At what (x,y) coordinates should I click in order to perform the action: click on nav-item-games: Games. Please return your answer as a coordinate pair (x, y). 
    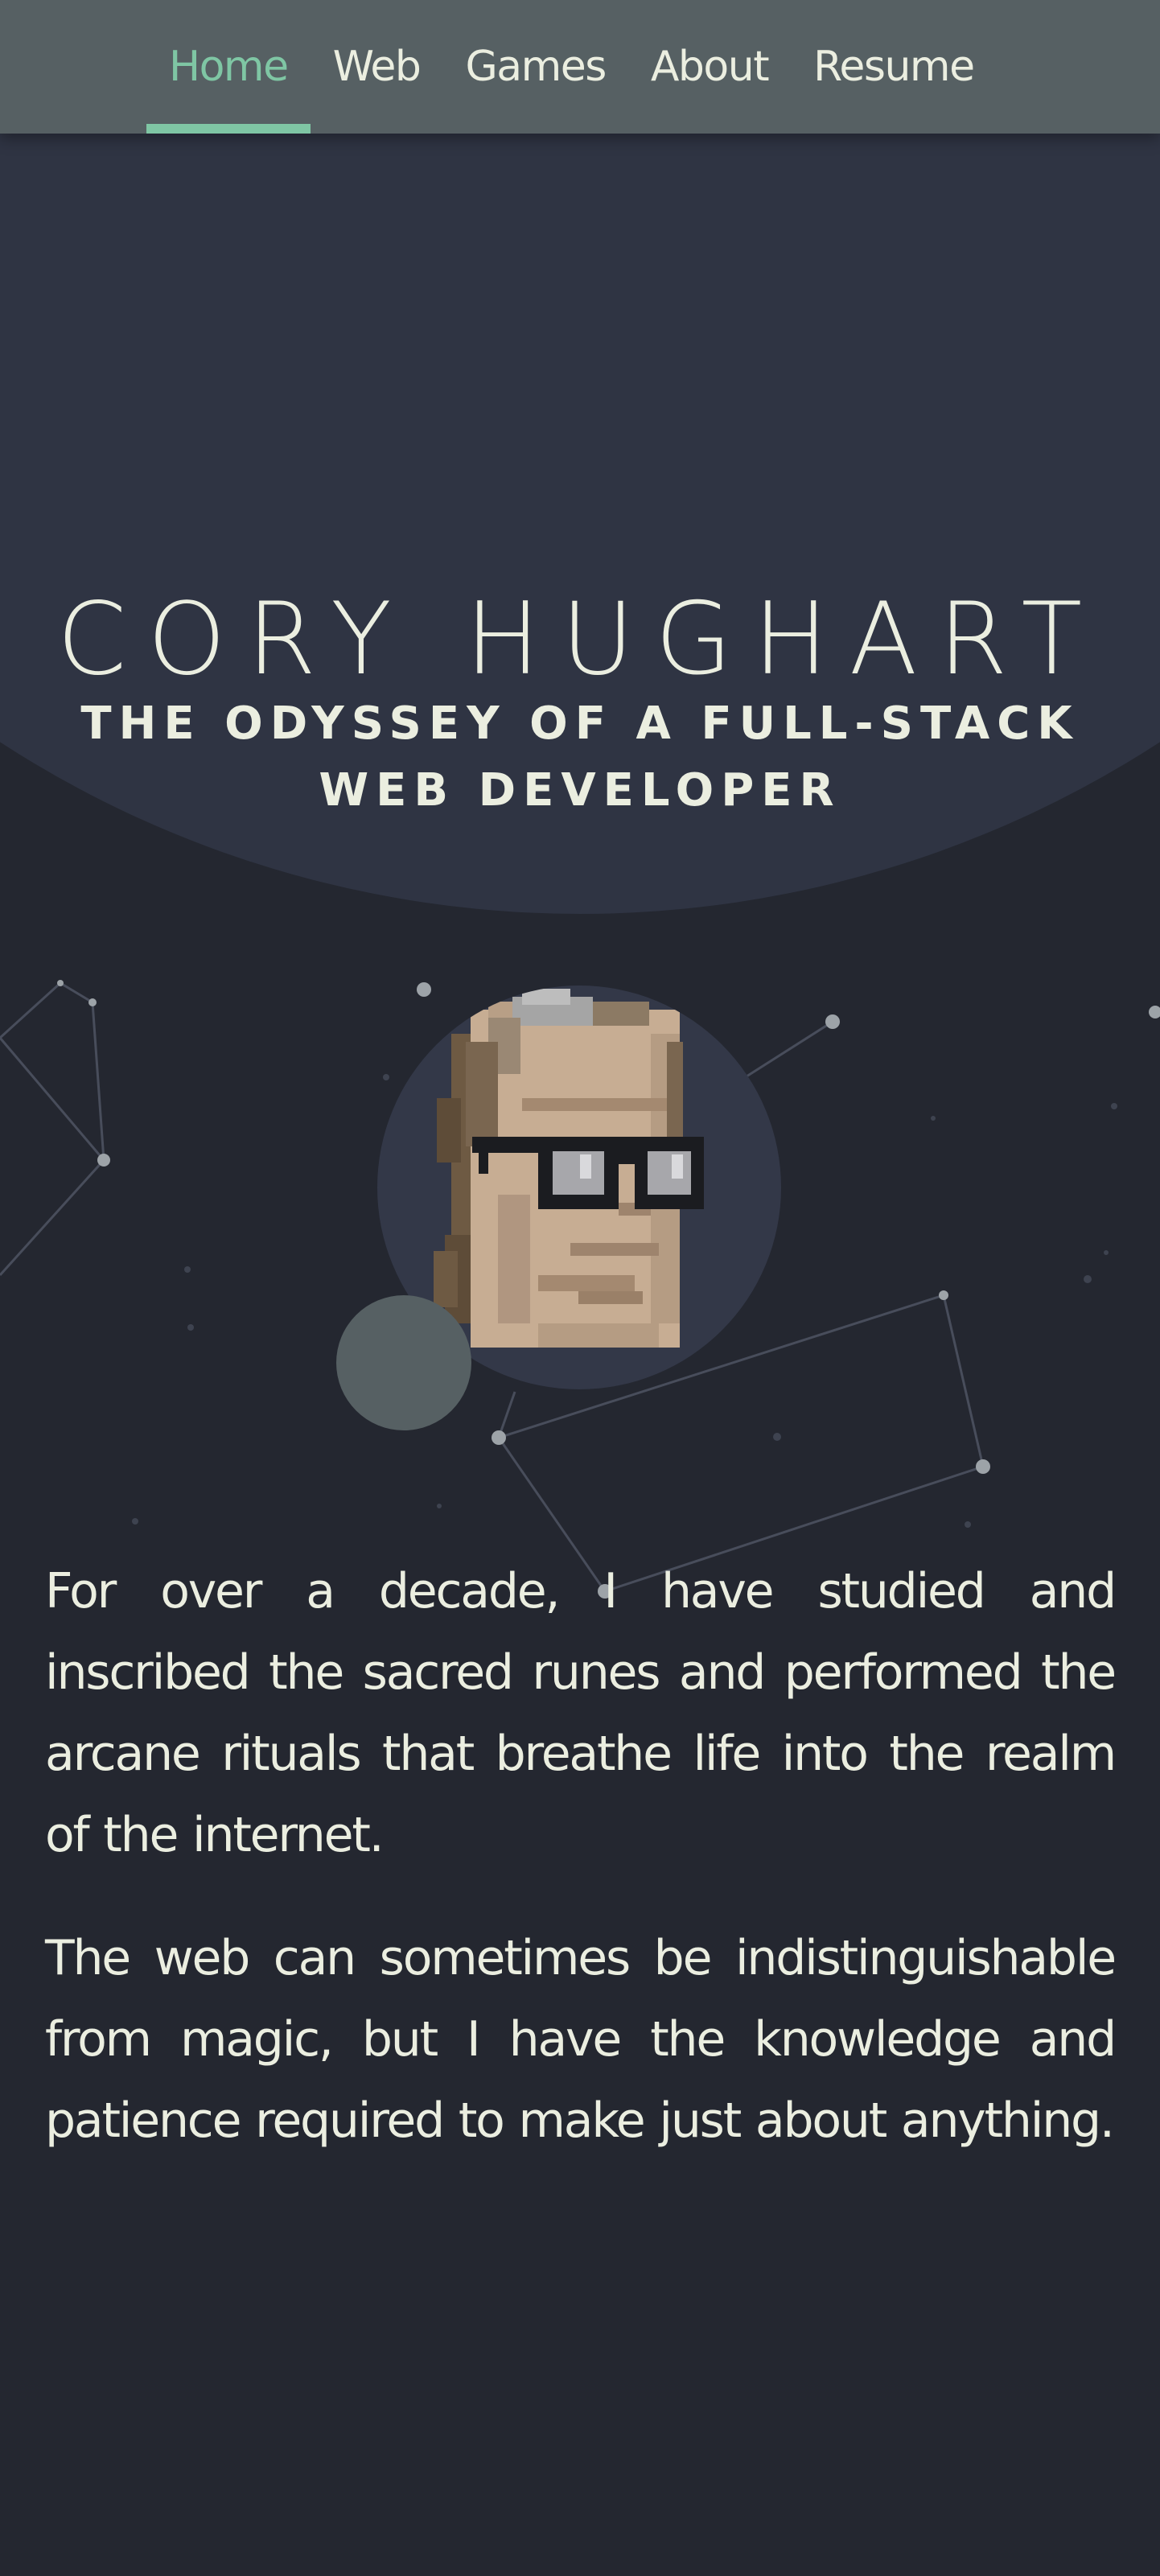
    Looking at the image, I should click on (534, 67).